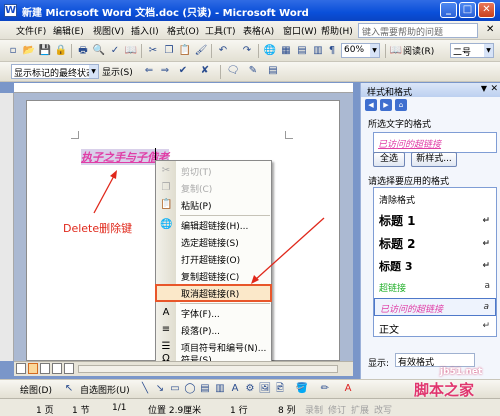 Image resolution: width=500 pixels, height=416 pixels. What do you see at coordinates (360, 409) in the screenshot?
I see `status-extend: 扩展` at bounding box center [360, 409].